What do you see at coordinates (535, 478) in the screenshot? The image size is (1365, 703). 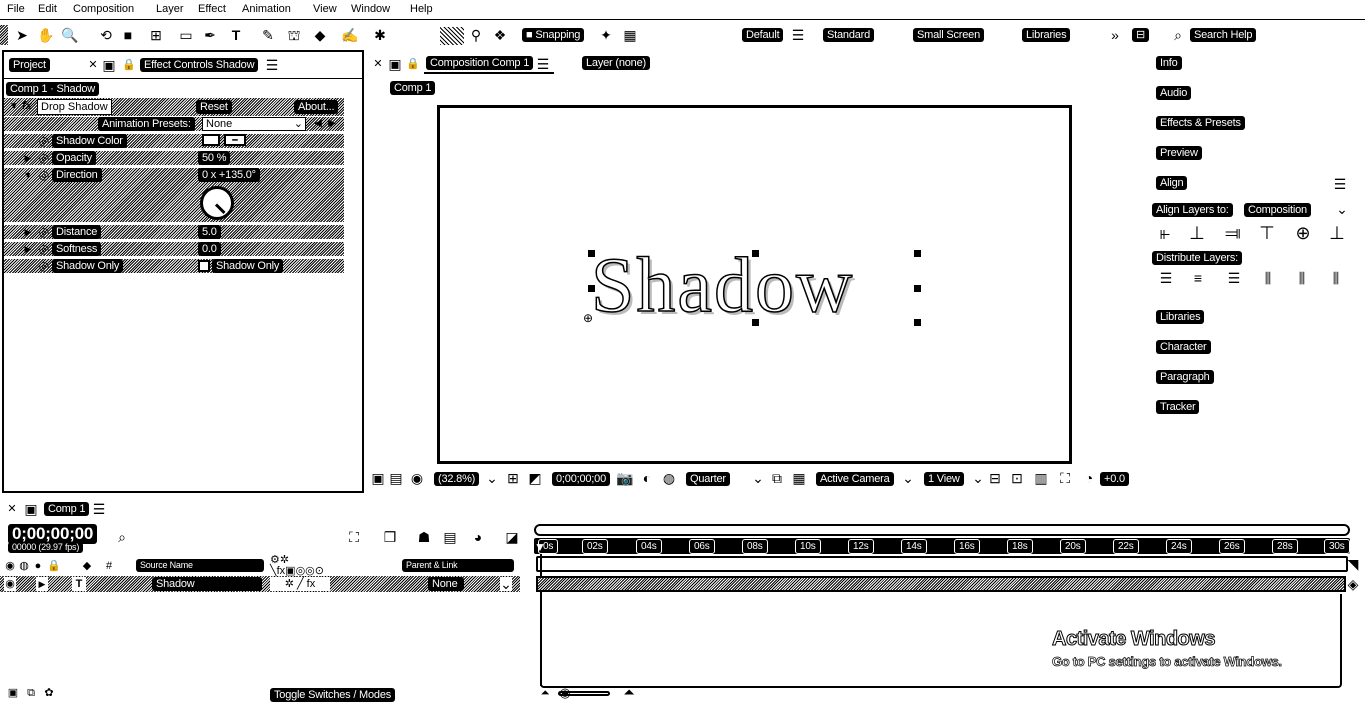 I see `mask-icon: ◩` at bounding box center [535, 478].